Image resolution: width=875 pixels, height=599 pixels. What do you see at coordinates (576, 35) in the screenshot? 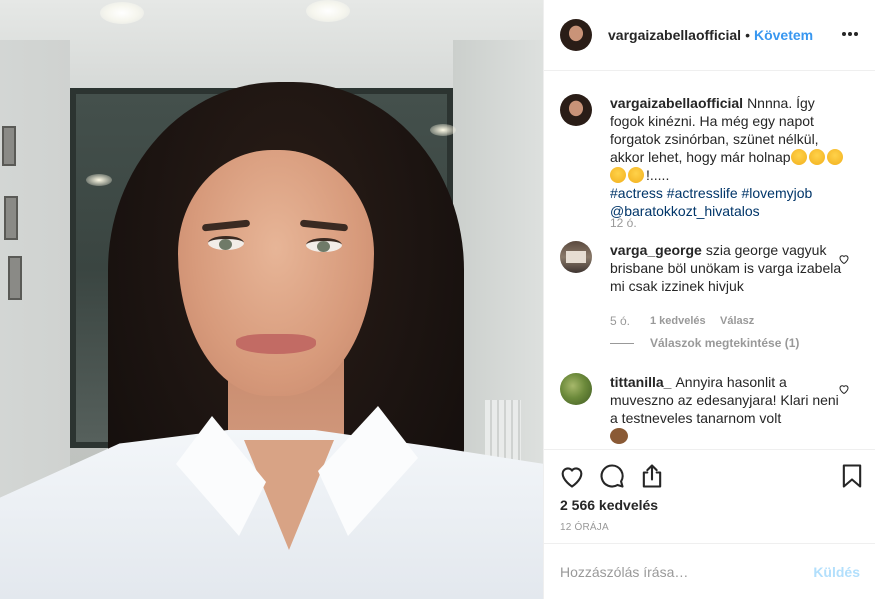
I see `author-avatar` at bounding box center [576, 35].